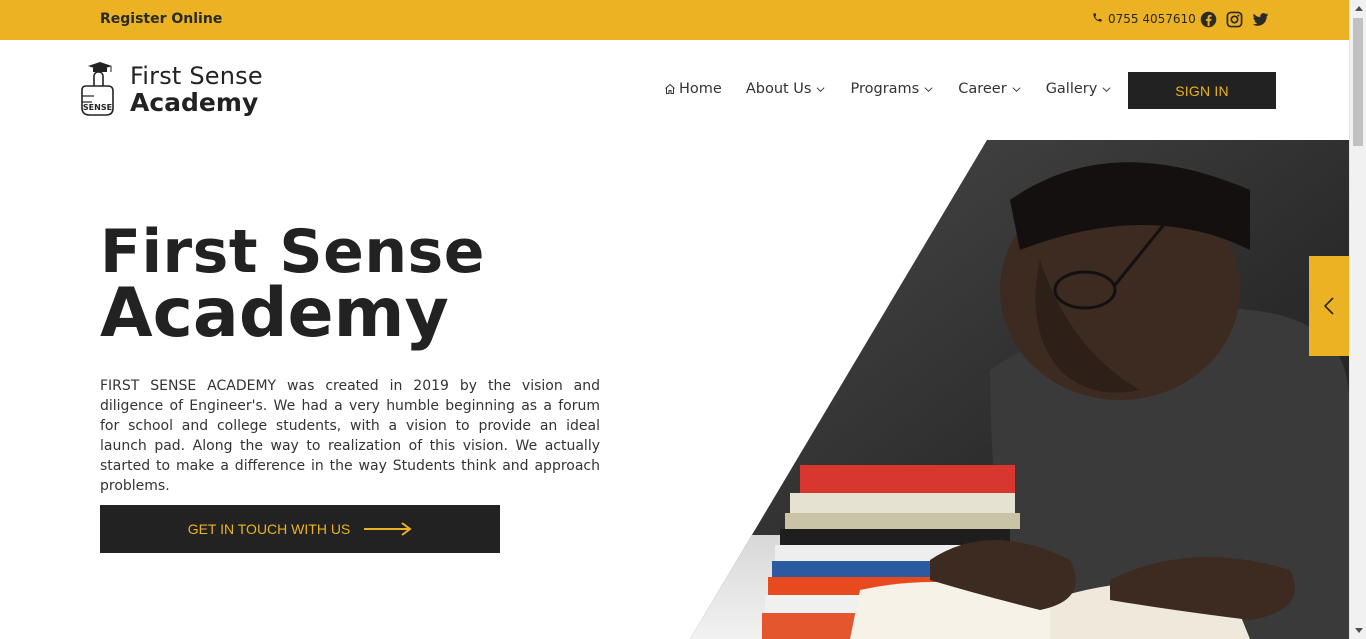 This screenshot has width=1366, height=639. I want to click on top-bar: Register Online 0755 4057610, so click(674, 20).